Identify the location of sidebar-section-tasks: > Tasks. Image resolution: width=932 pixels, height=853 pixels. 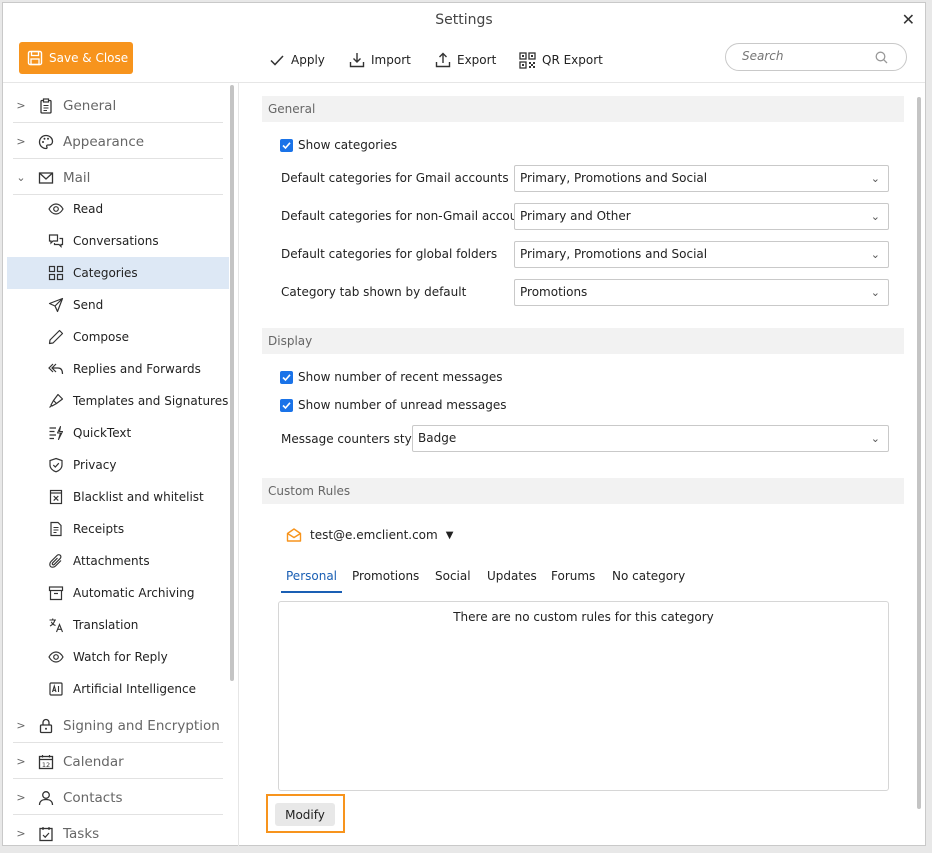
(118, 831).